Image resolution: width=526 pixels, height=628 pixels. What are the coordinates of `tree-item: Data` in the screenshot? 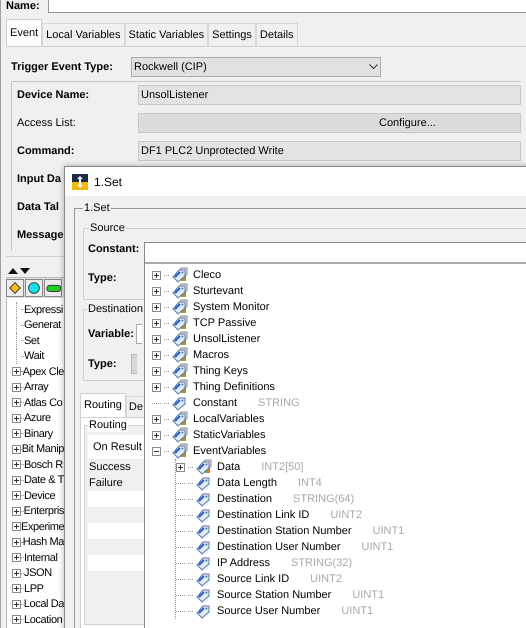 It's located at (228, 467).